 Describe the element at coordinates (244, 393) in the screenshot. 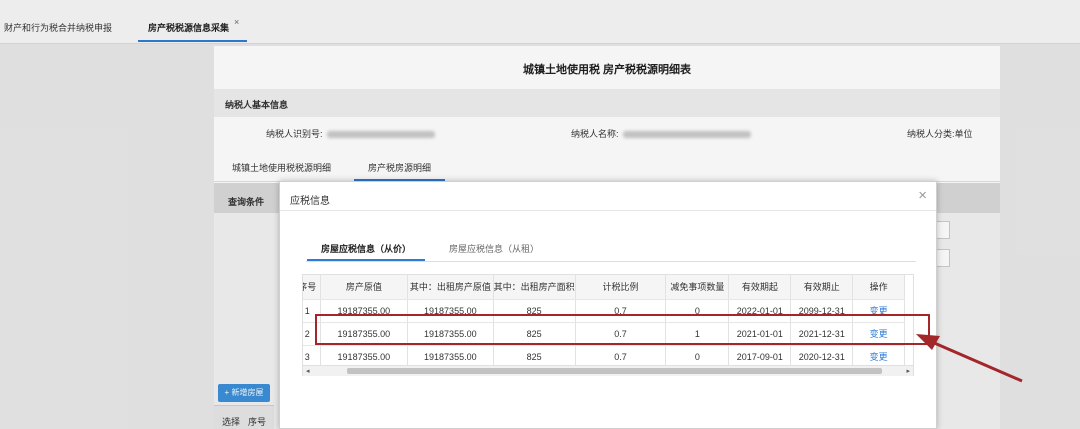

I see `add-house-button: + 新增房屋` at that location.